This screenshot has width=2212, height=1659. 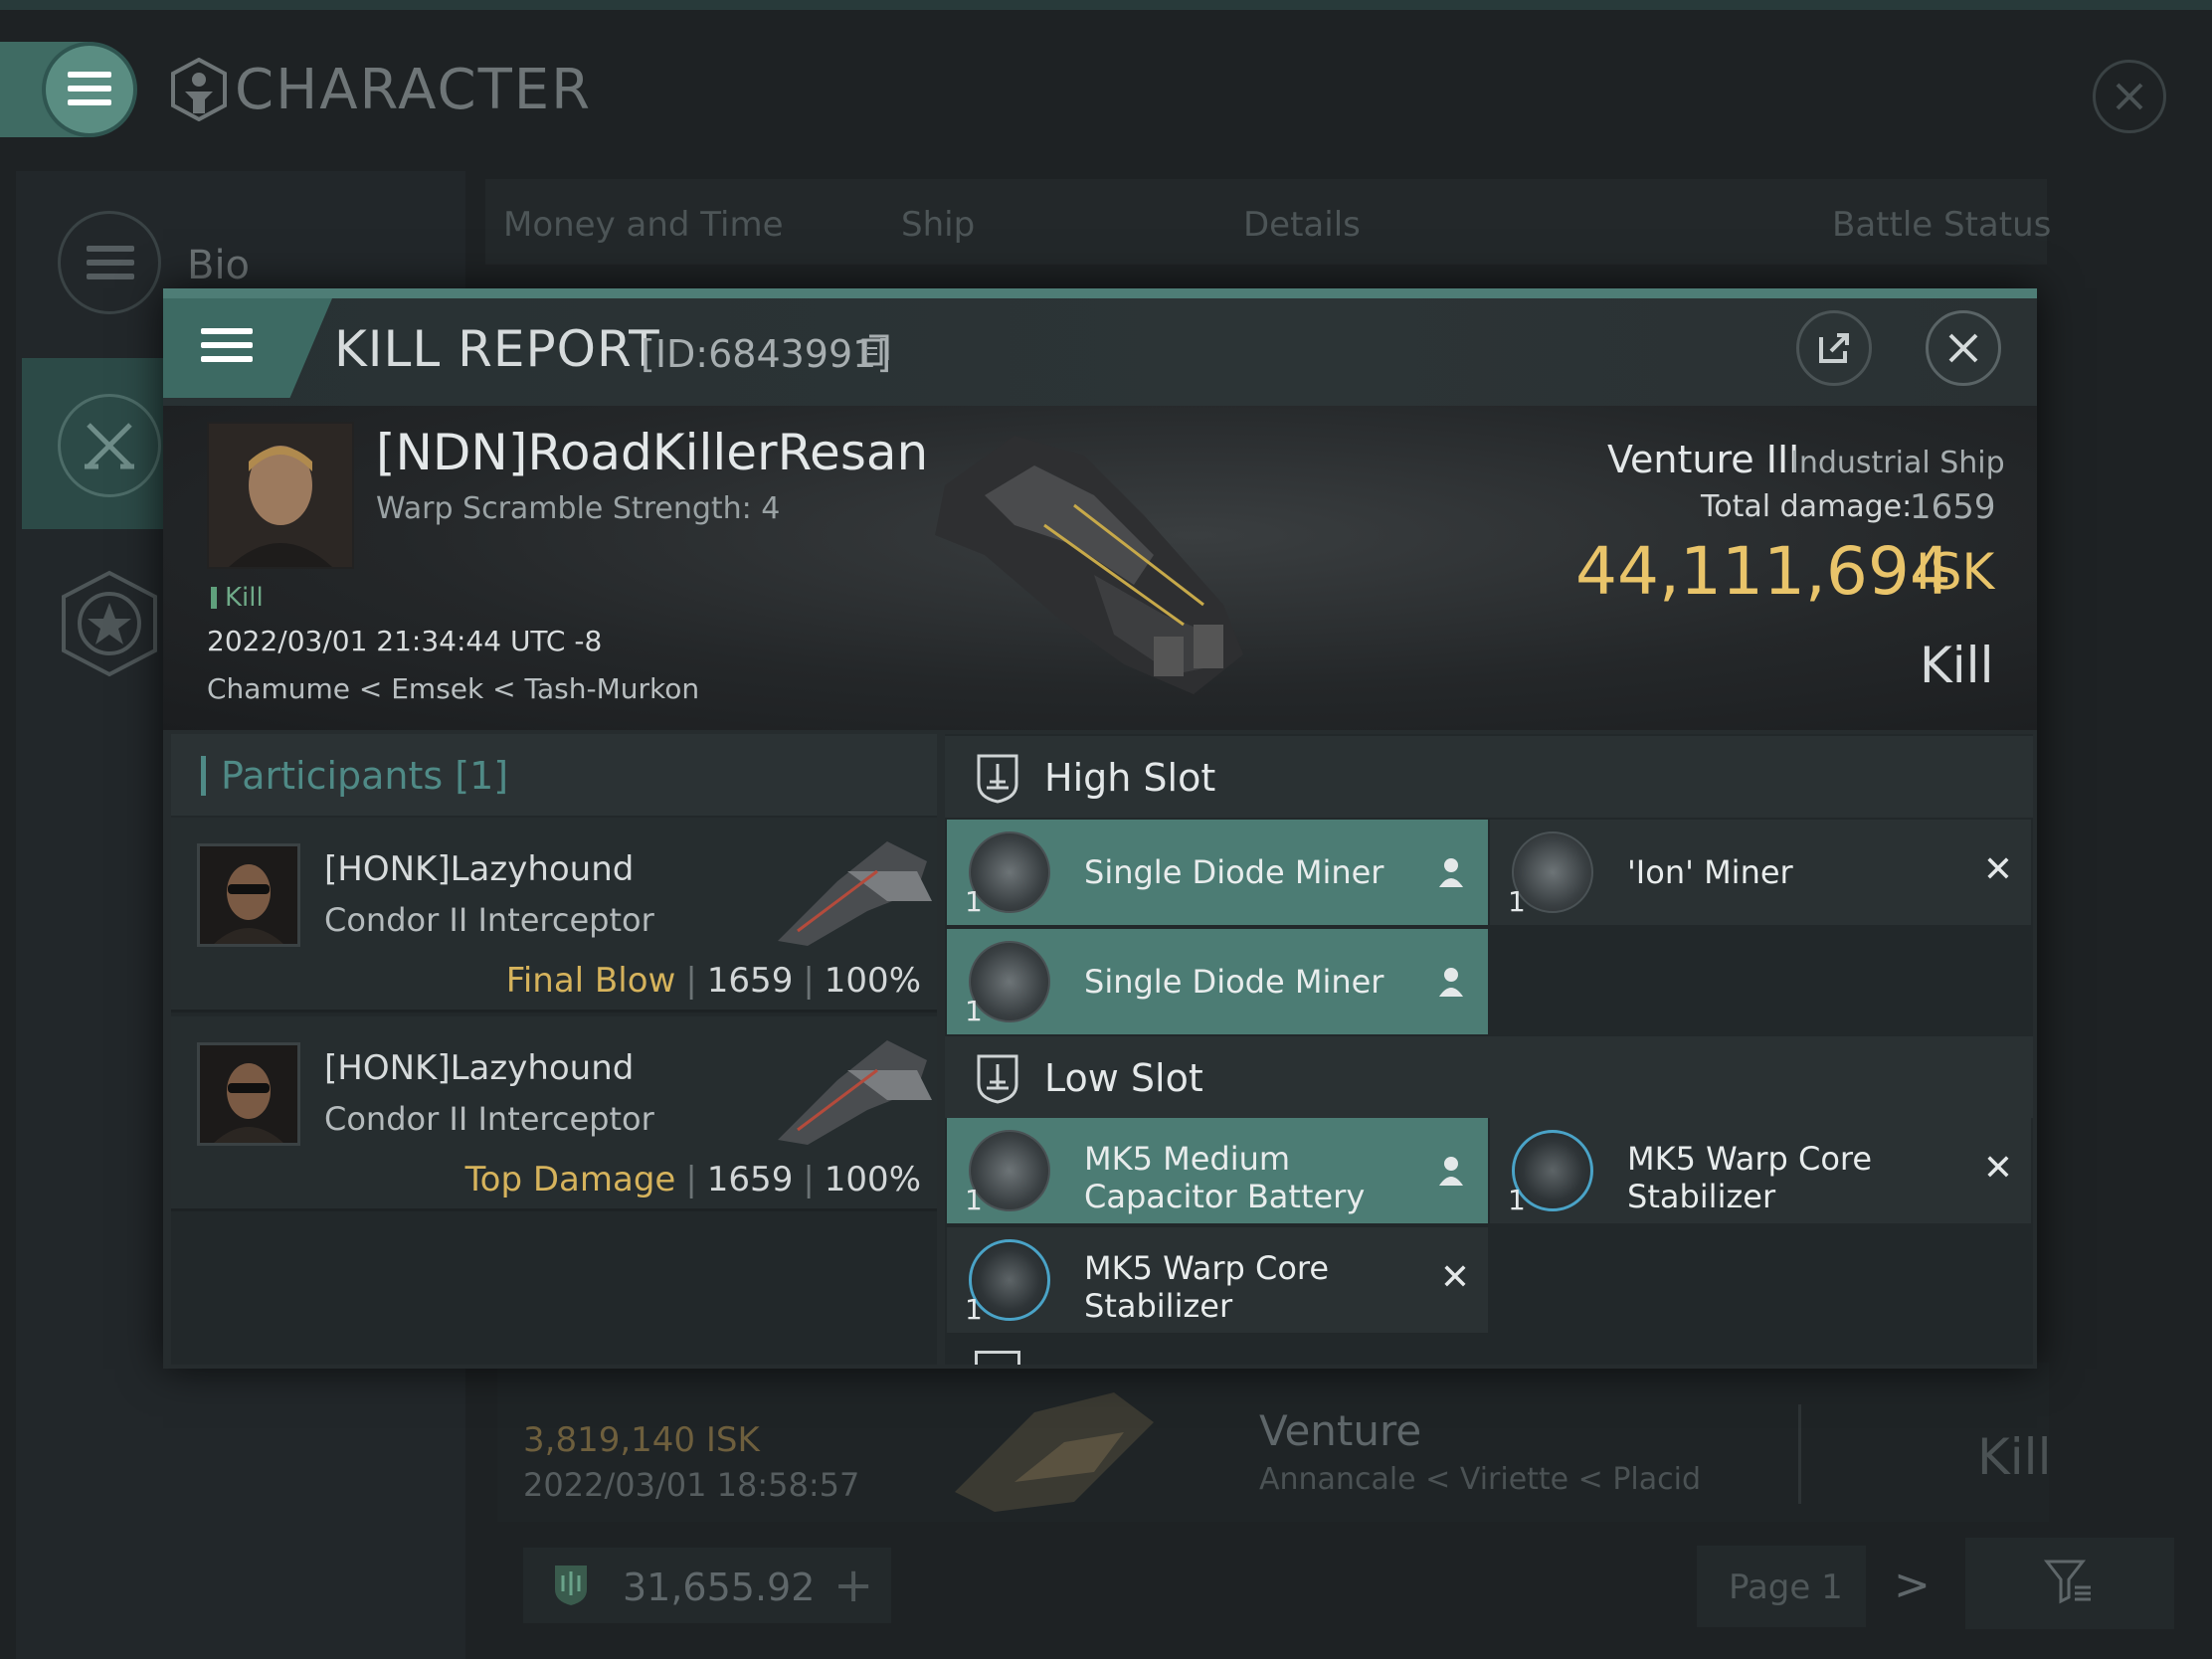 What do you see at coordinates (938, 225) in the screenshot?
I see `tab-ship: Ship` at bounding box center [938, 225].